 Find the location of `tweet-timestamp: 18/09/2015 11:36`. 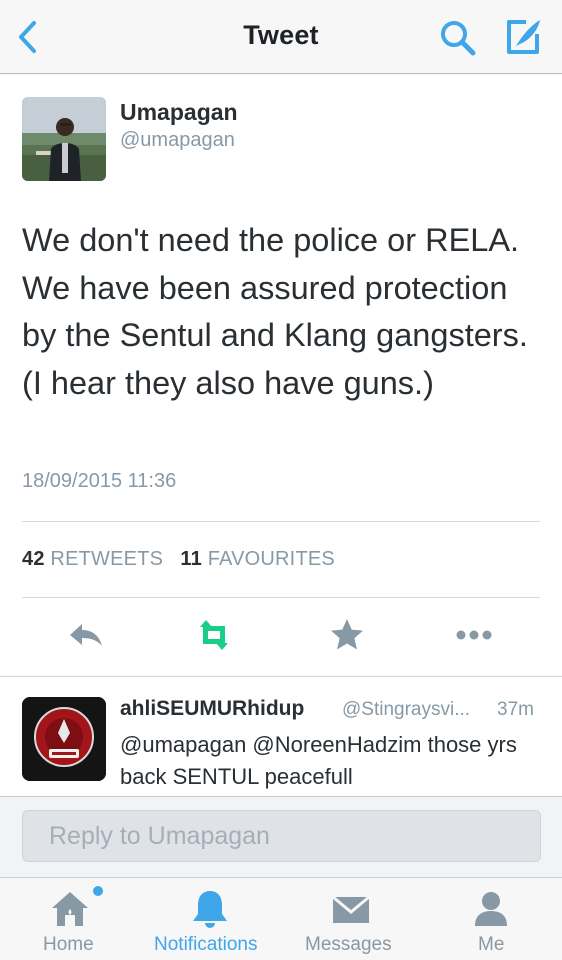

tweet-timestamp: 18/09/2015 11:36 is located at coordinates (99, 481).